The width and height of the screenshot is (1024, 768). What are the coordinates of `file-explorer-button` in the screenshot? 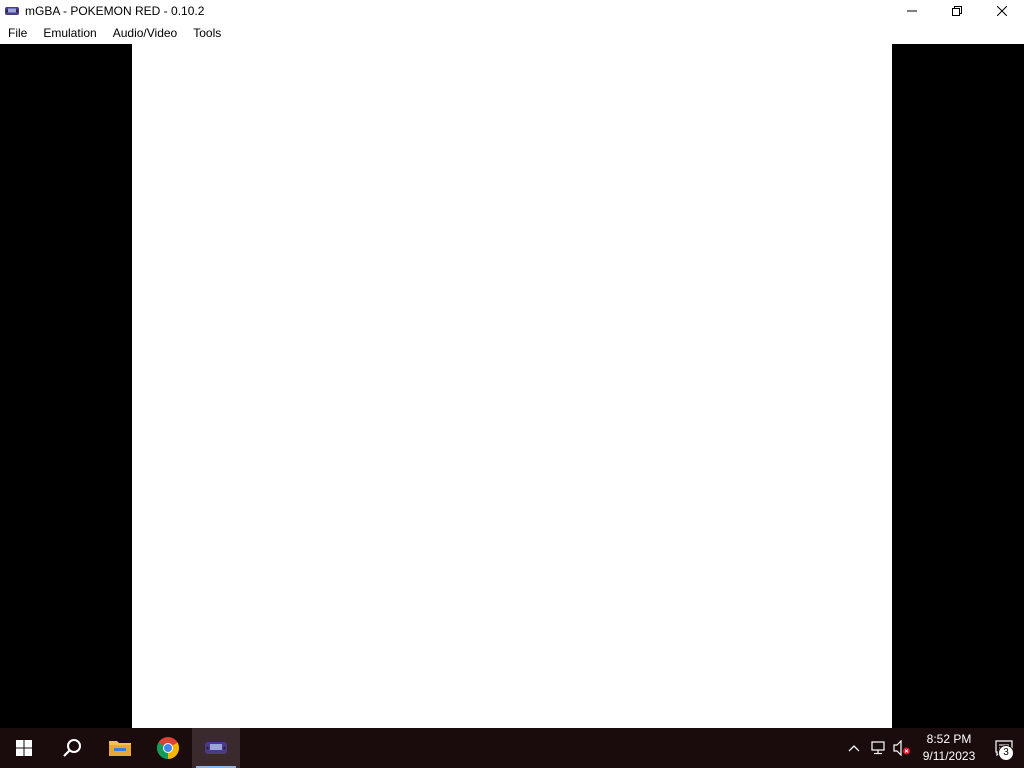 It's located at (120, 748).